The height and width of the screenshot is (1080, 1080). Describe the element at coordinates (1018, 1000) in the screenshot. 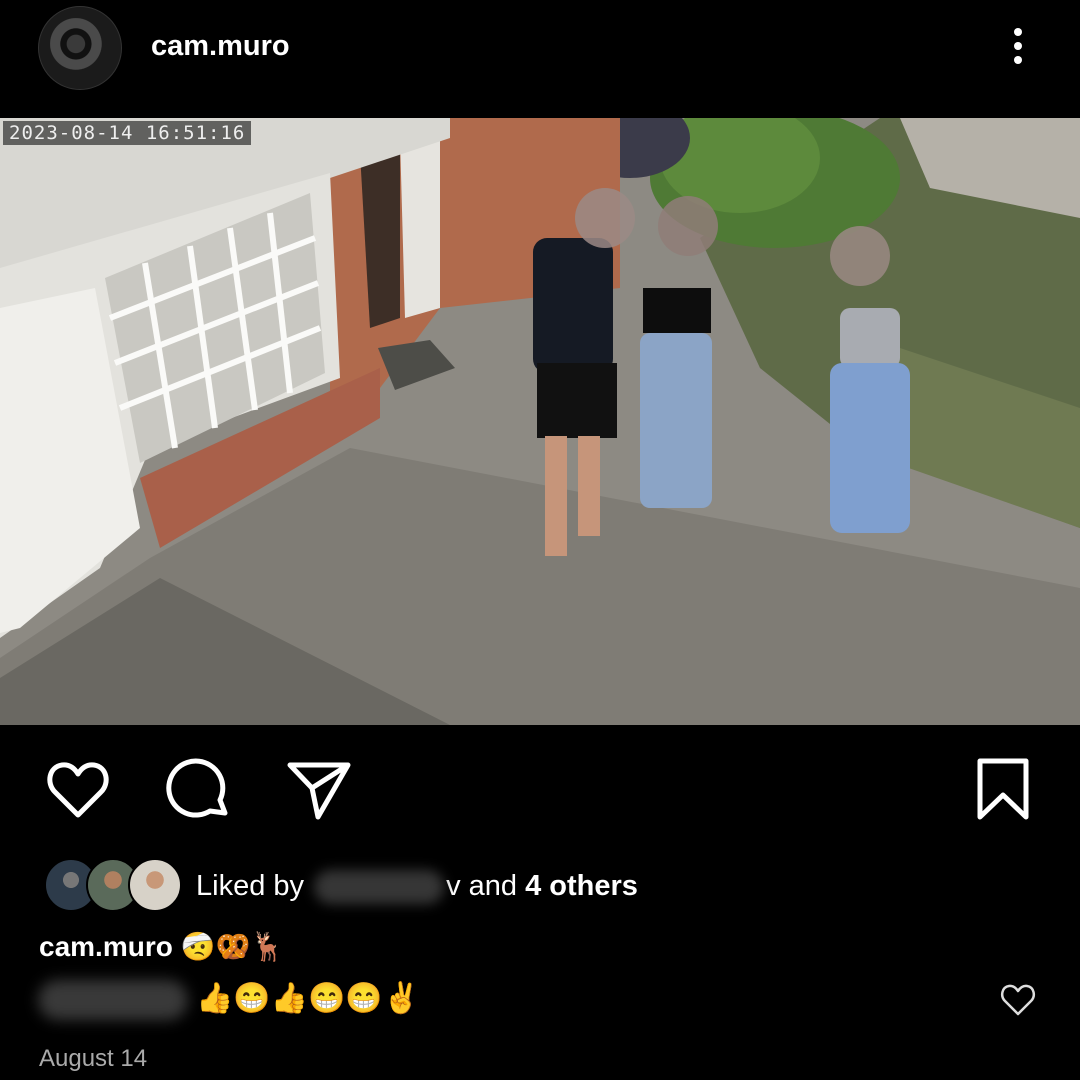

I see `comment-like-icon` at that location.